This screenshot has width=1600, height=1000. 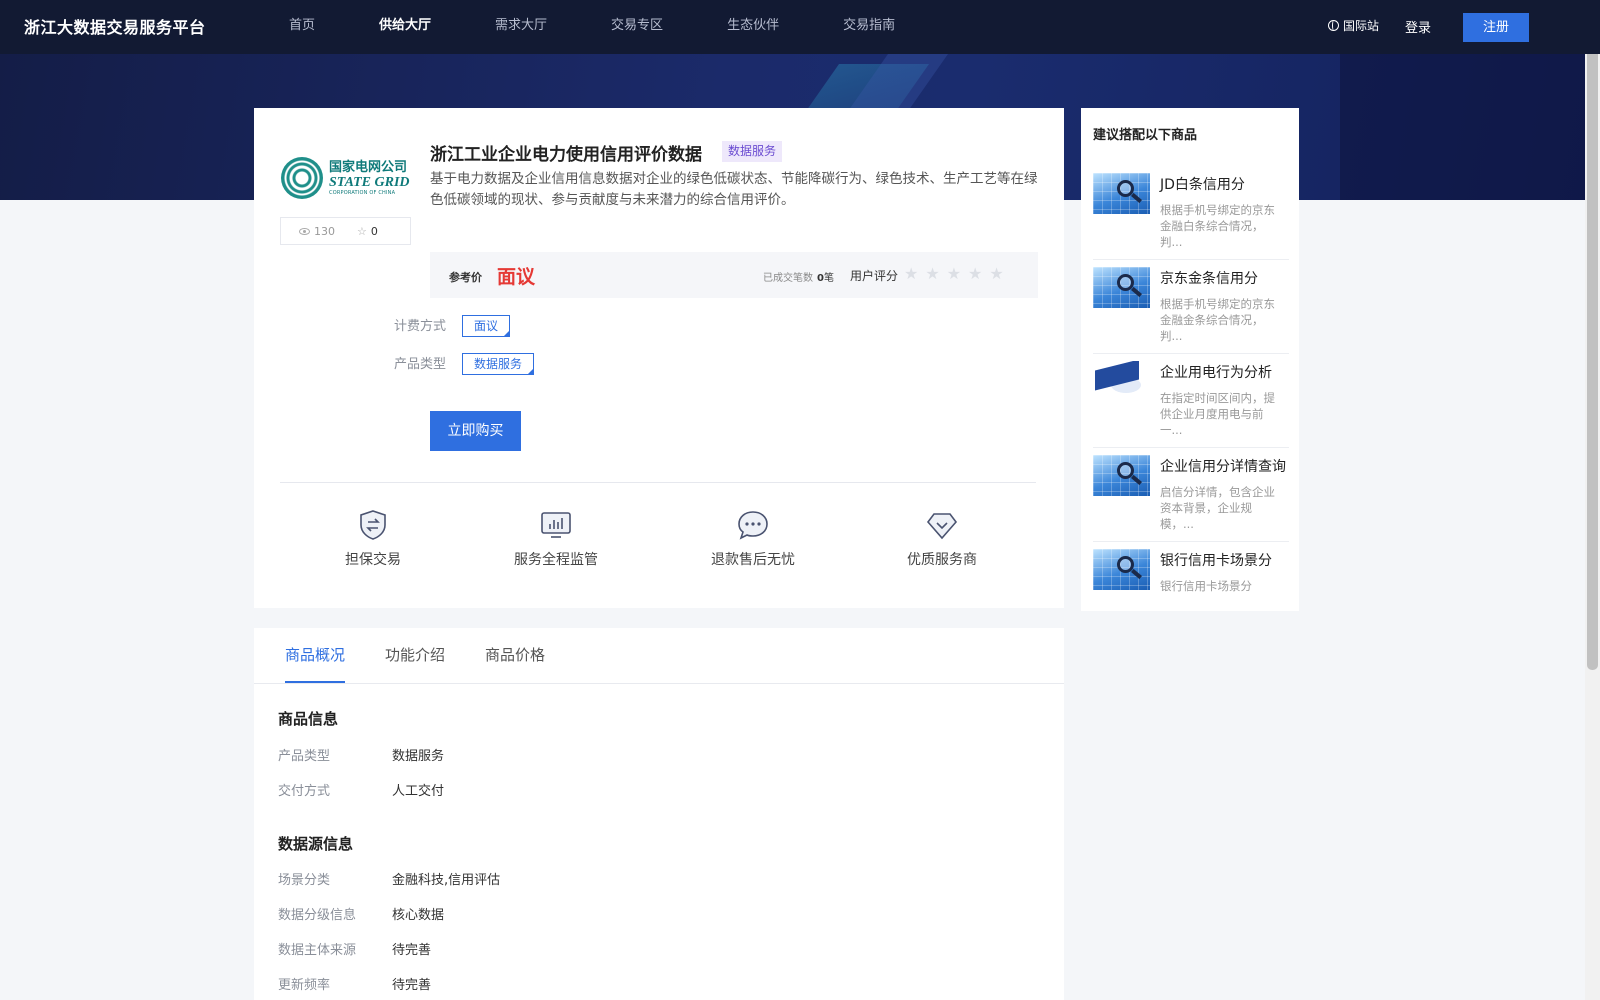 What do you see at coordinates (566, 155) in the screenshot?
I see `product-title: 浙江工业企业电力使用信用评价数据` at bounding box center [566, 155].